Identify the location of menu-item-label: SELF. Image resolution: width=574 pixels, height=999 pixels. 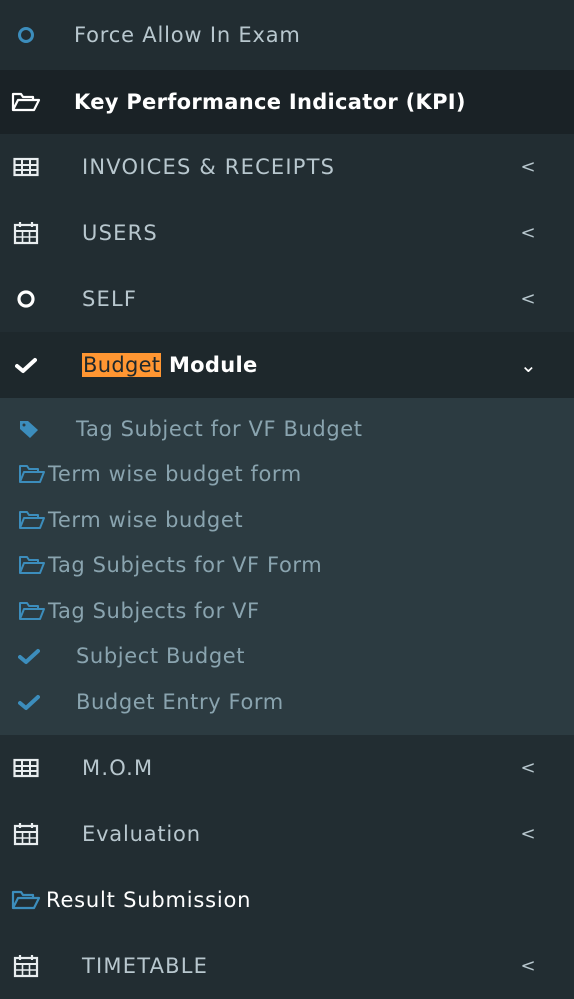
(110, 299).